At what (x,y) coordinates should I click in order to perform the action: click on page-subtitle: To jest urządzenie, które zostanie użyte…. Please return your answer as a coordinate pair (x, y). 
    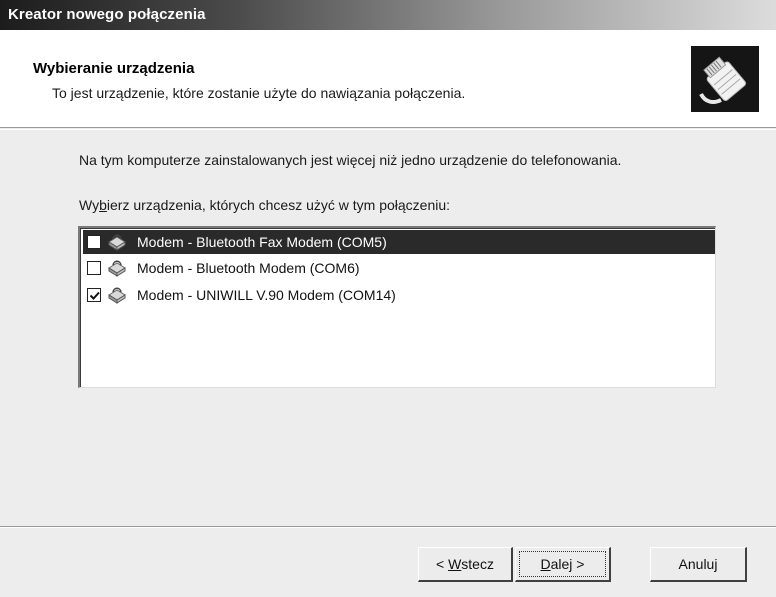
    Looking at the image, I should click on (259, 93).